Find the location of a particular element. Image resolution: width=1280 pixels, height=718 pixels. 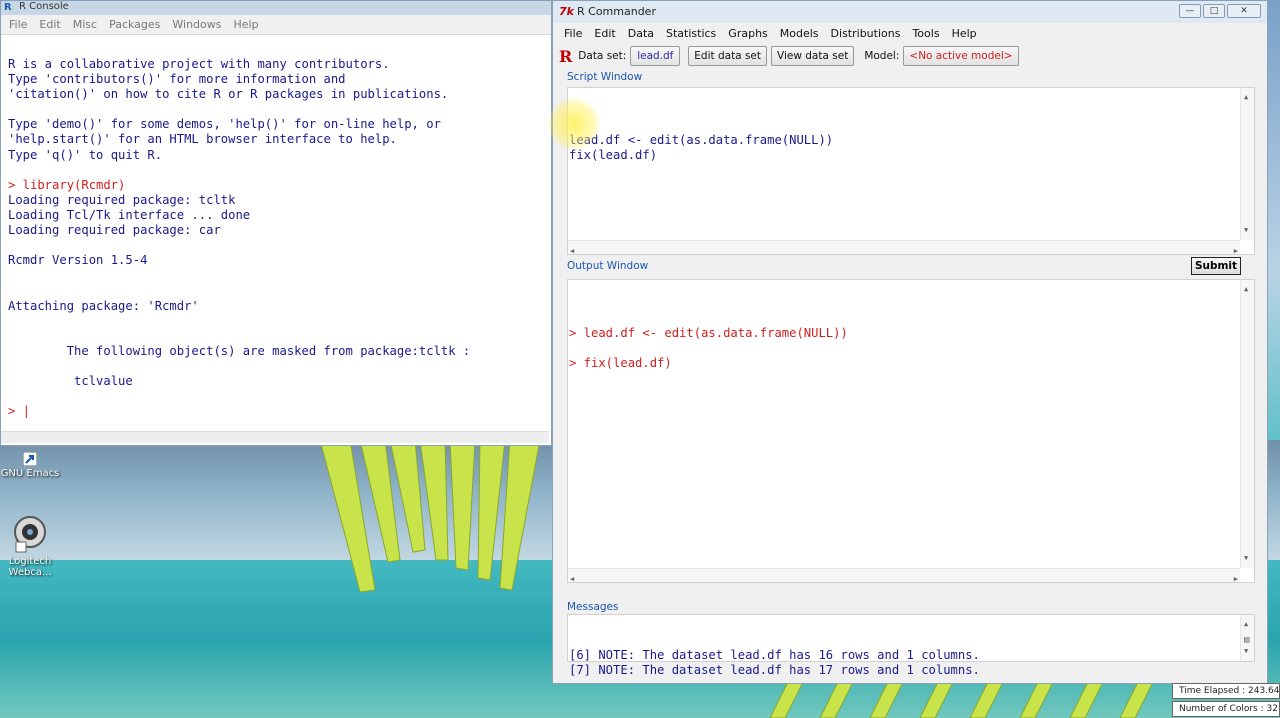

menu-statistics: Statistics is located at coordinates (691, 33).